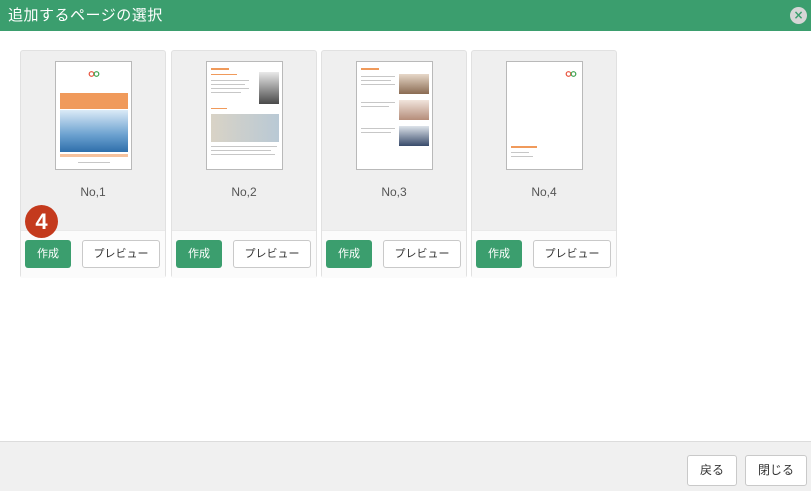 Image resolution: width=811 pixels, height=491 pixels. Describe the element at coordinates (244, 192) in the screenshot. I see `template-label: No,2` at that location.